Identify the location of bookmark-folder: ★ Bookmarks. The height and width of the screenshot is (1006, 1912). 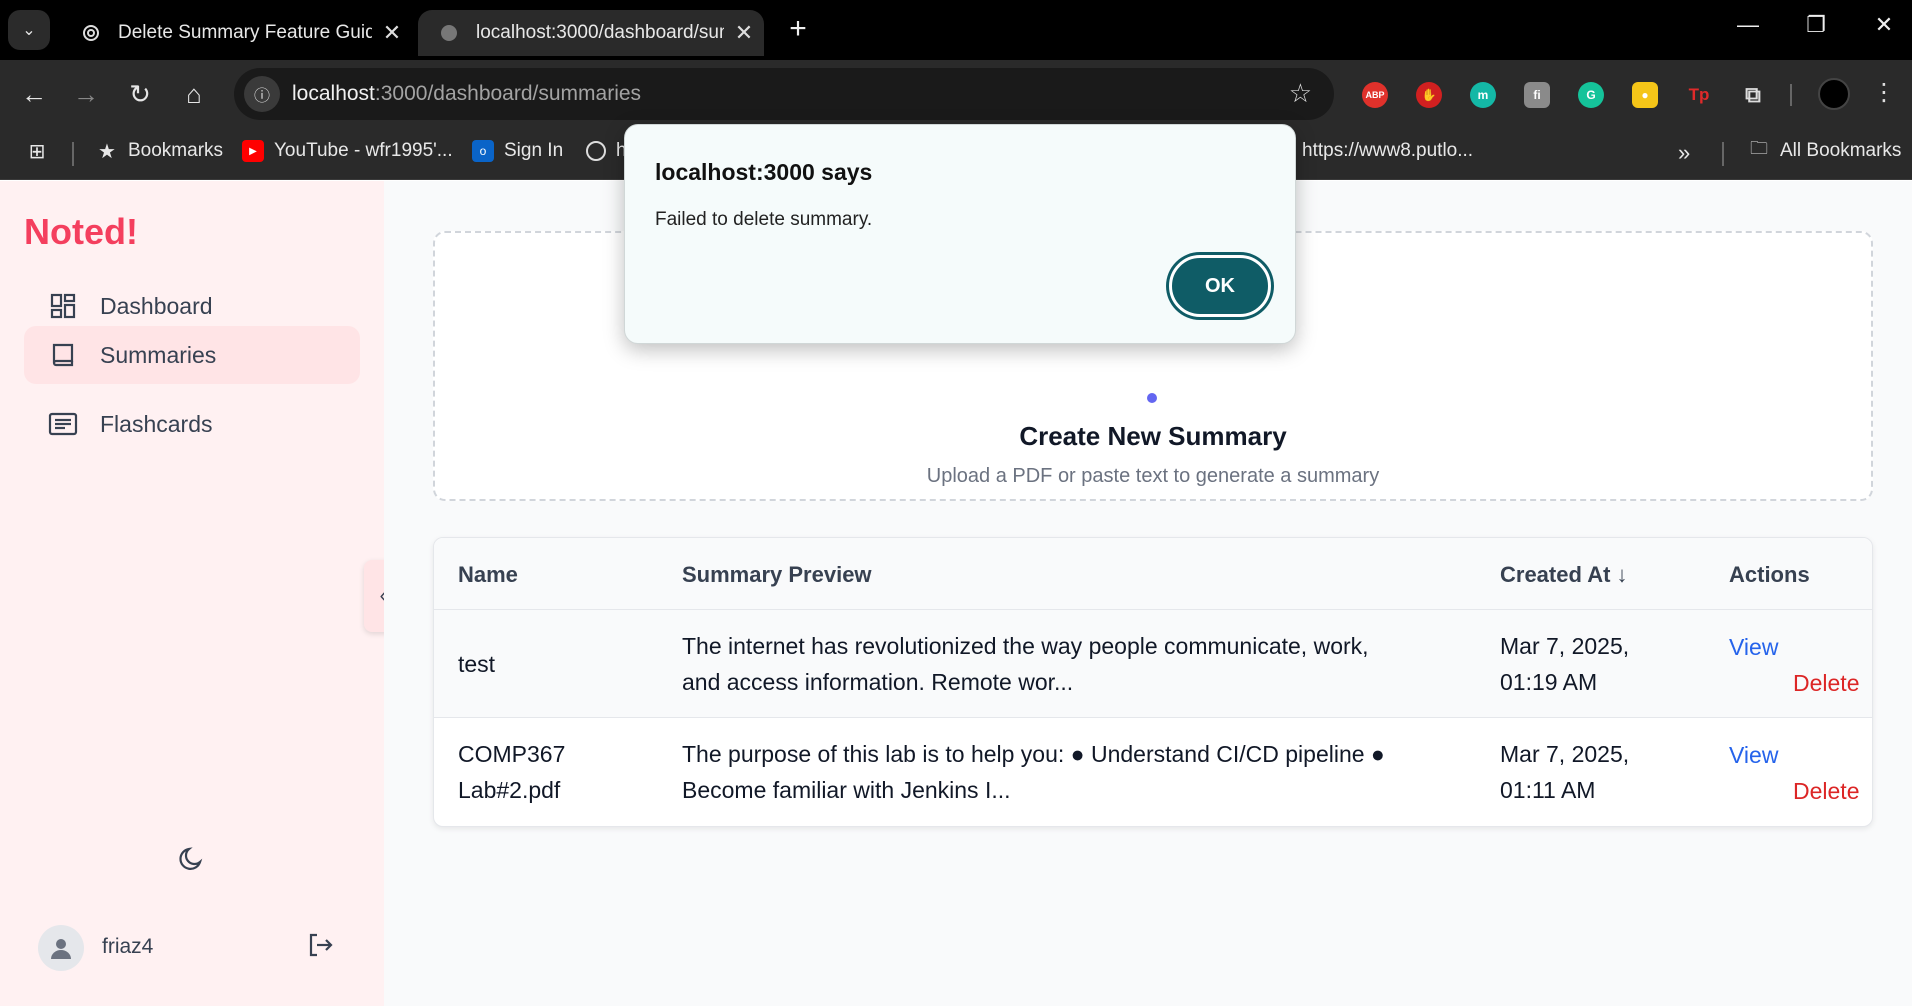
(160, 151).